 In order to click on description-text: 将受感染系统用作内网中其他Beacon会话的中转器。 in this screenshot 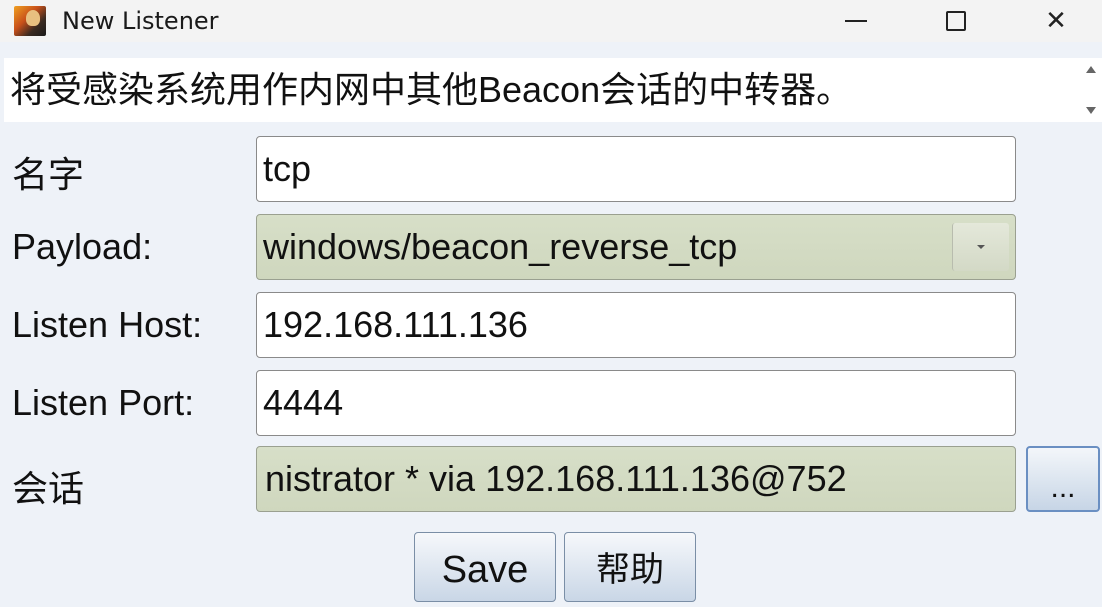, I will do `click(543, 90)`.